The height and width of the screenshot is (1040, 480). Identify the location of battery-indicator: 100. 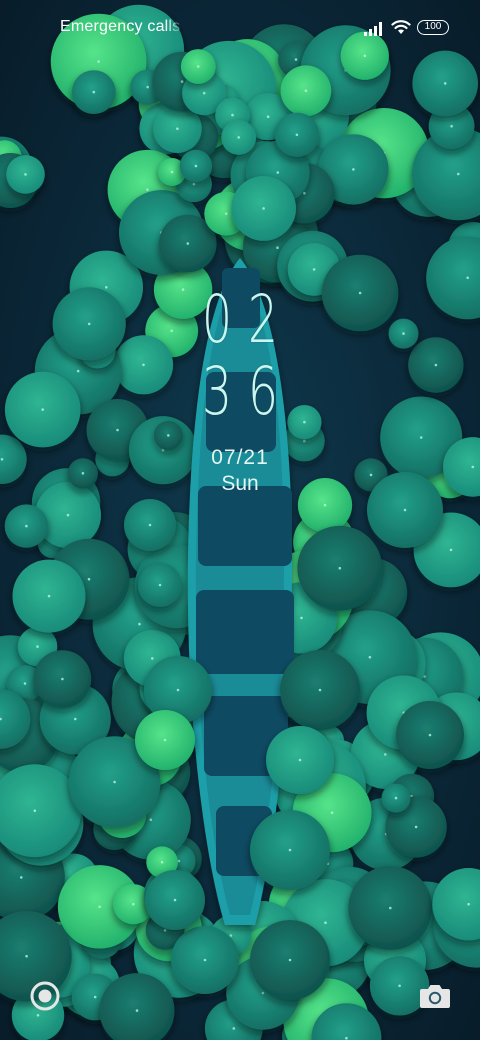
(433, 27).